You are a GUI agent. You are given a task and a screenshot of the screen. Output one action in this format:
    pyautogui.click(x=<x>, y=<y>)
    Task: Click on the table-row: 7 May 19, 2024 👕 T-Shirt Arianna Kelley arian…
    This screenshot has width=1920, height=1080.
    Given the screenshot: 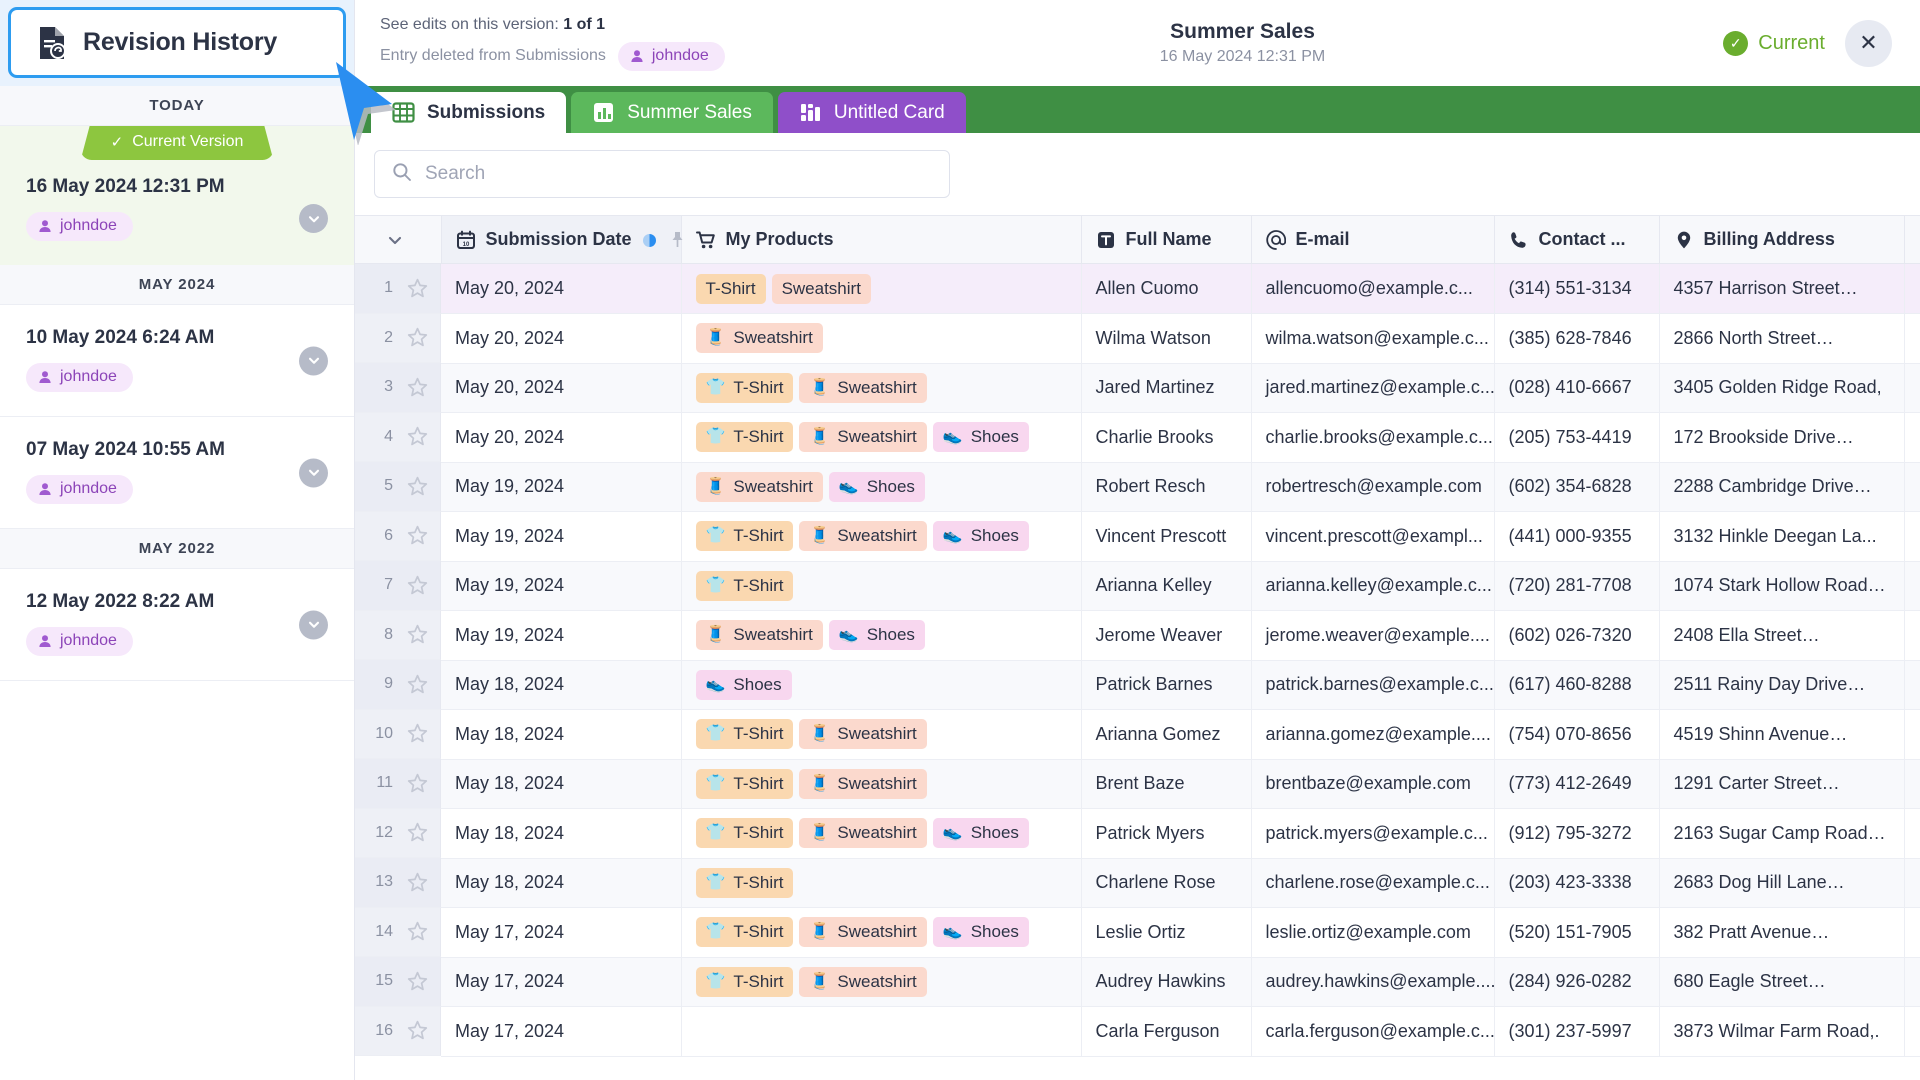 What is the action you would take?
    pyautogui.click(x=1137, y=586)
    